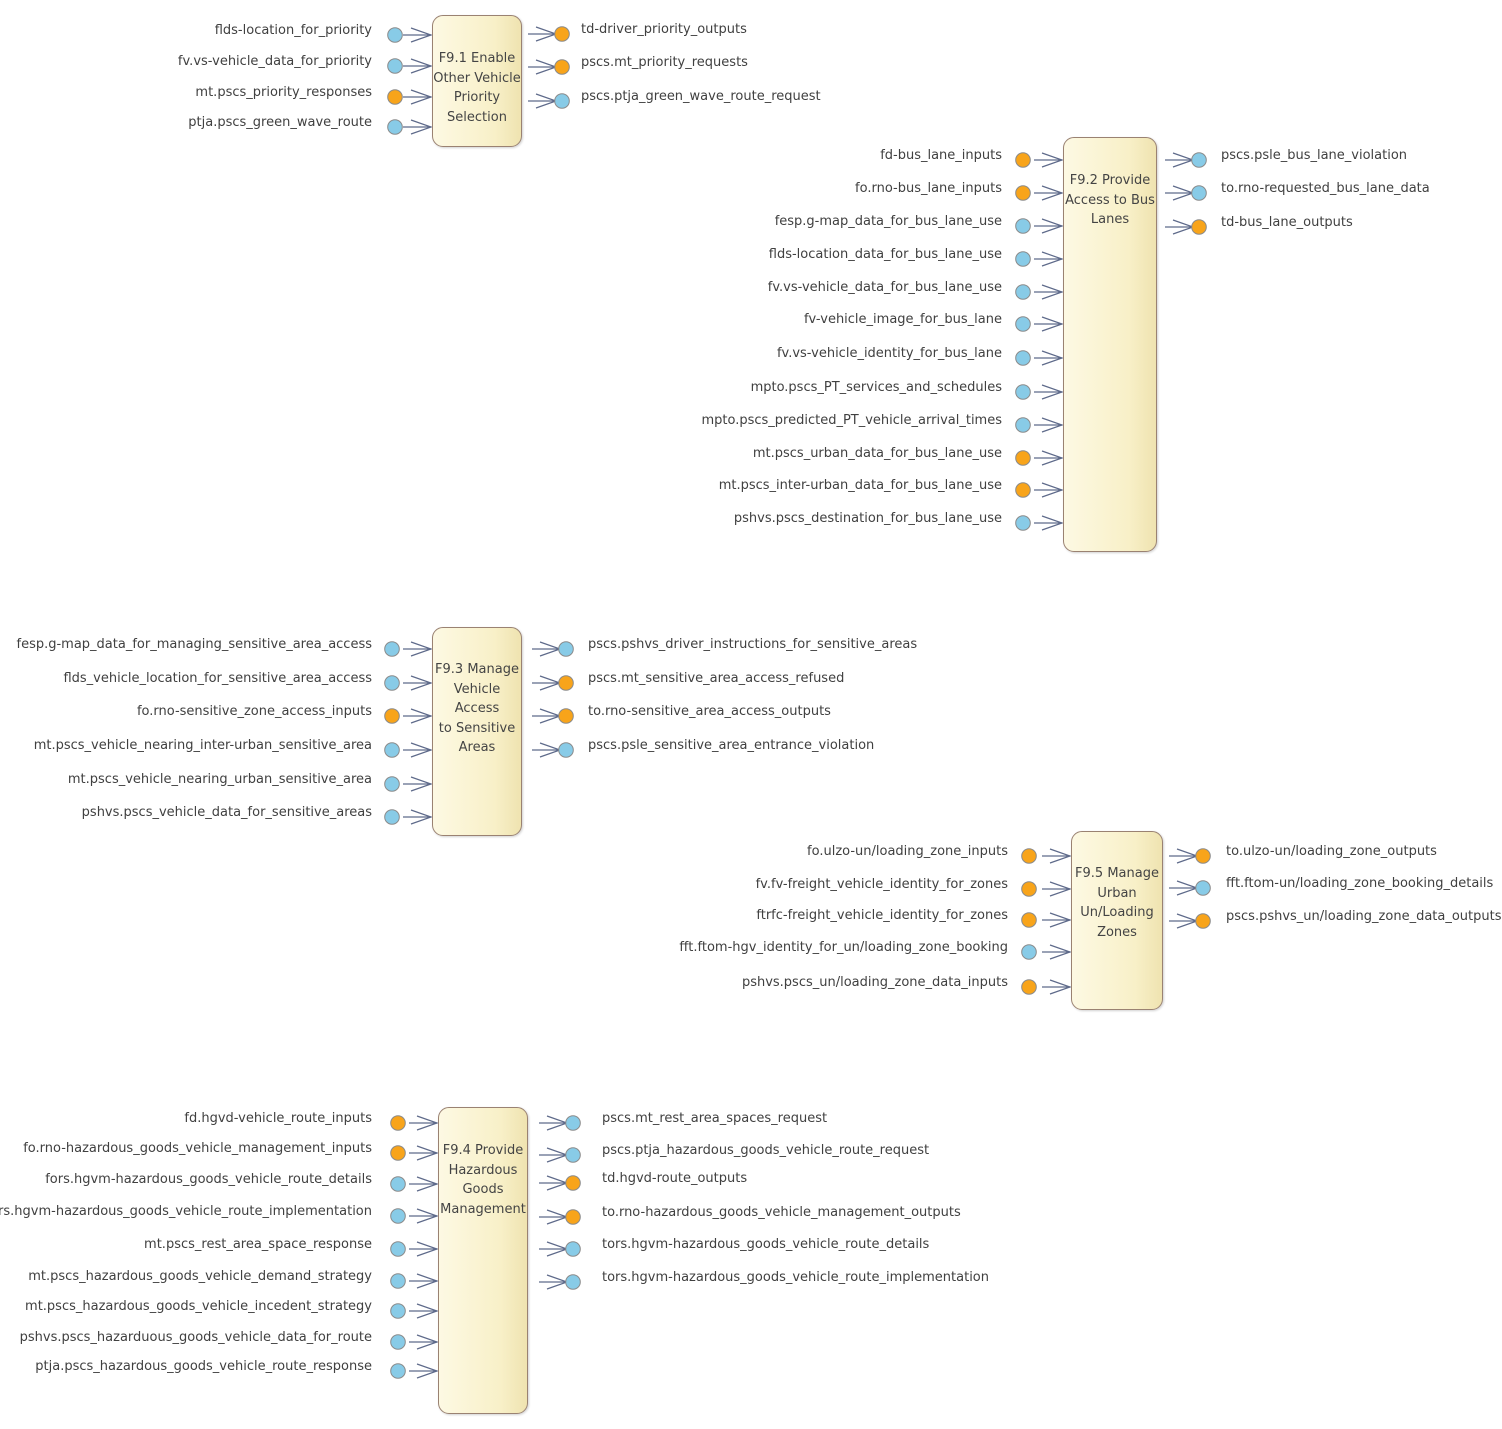 The width and height of the screenshot is (1502, 1429). What do you see at coordinates (1117, 920) in the screenshot?
I see `activity-box-f95: F9.5 Manage Urban Un/Loading Zones` at bounding box center [1117, 920].